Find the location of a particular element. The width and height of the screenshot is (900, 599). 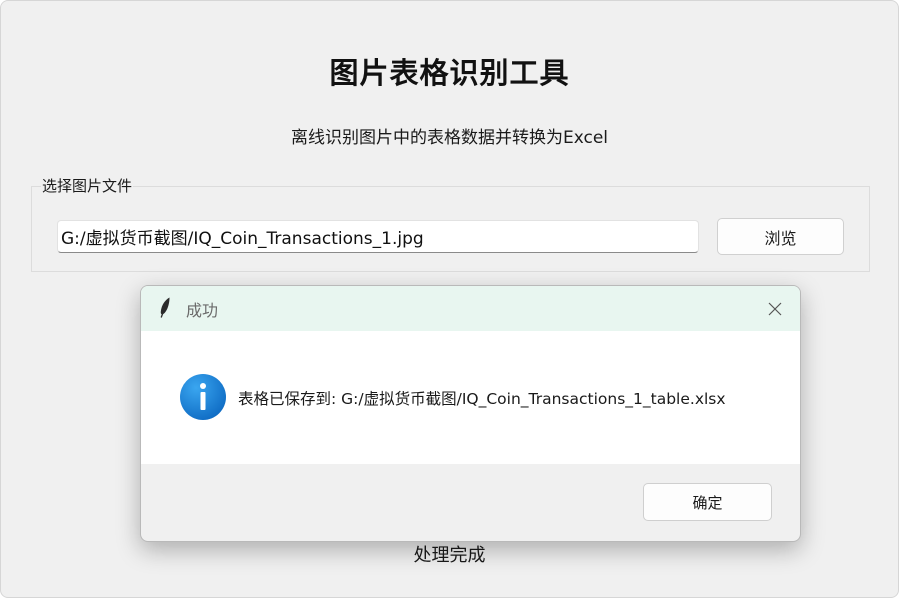

page-title: 图片表格识别工具 is located at coordinates (449, 73).